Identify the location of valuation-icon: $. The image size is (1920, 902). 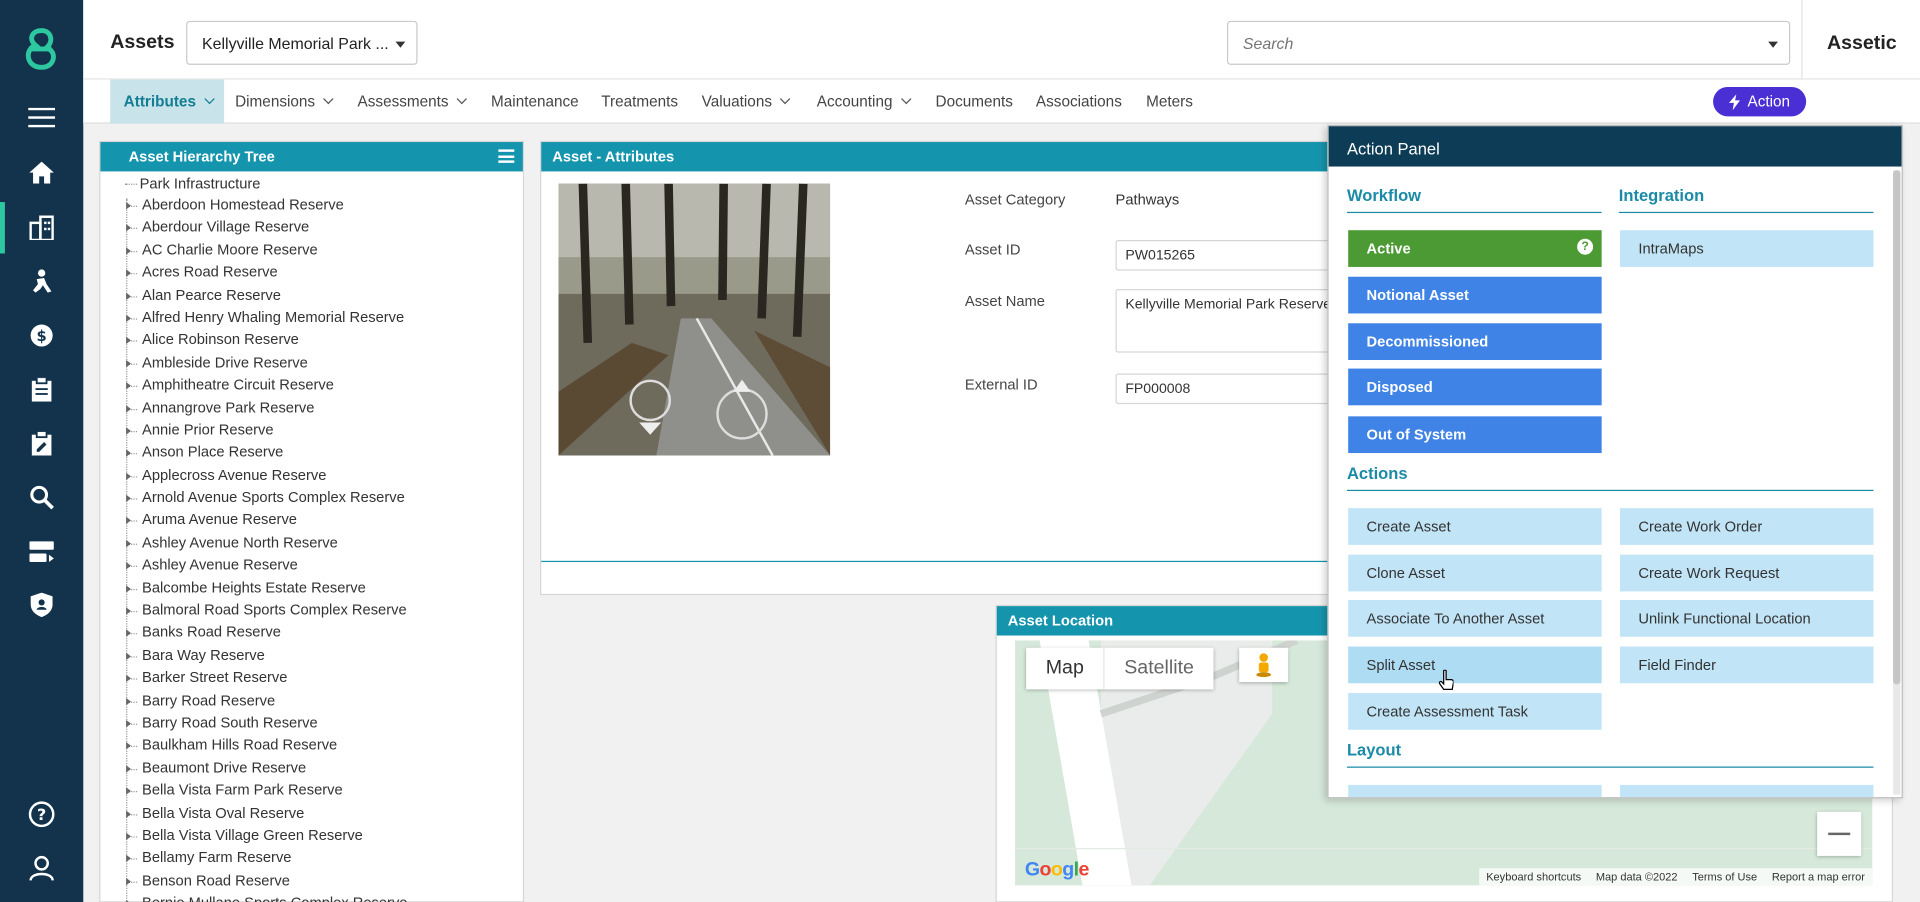
(41, 335).